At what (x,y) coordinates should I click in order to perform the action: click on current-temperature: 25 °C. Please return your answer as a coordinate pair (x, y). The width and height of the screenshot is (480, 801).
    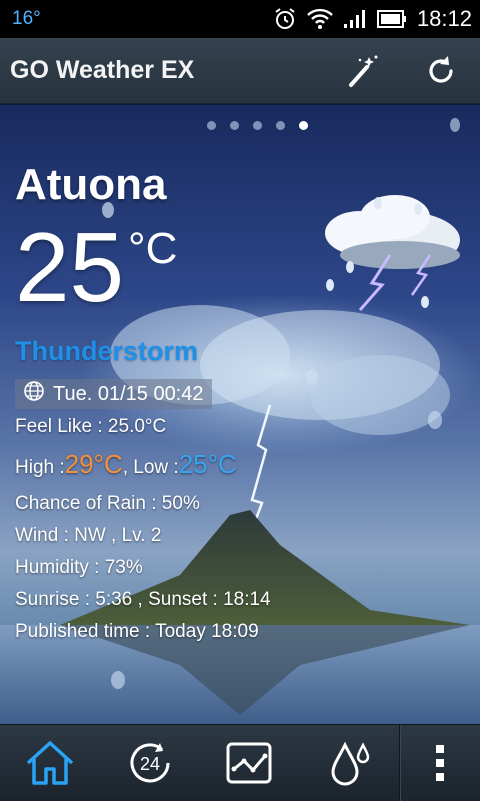
    Looking at the image, I should click on (96, 267).